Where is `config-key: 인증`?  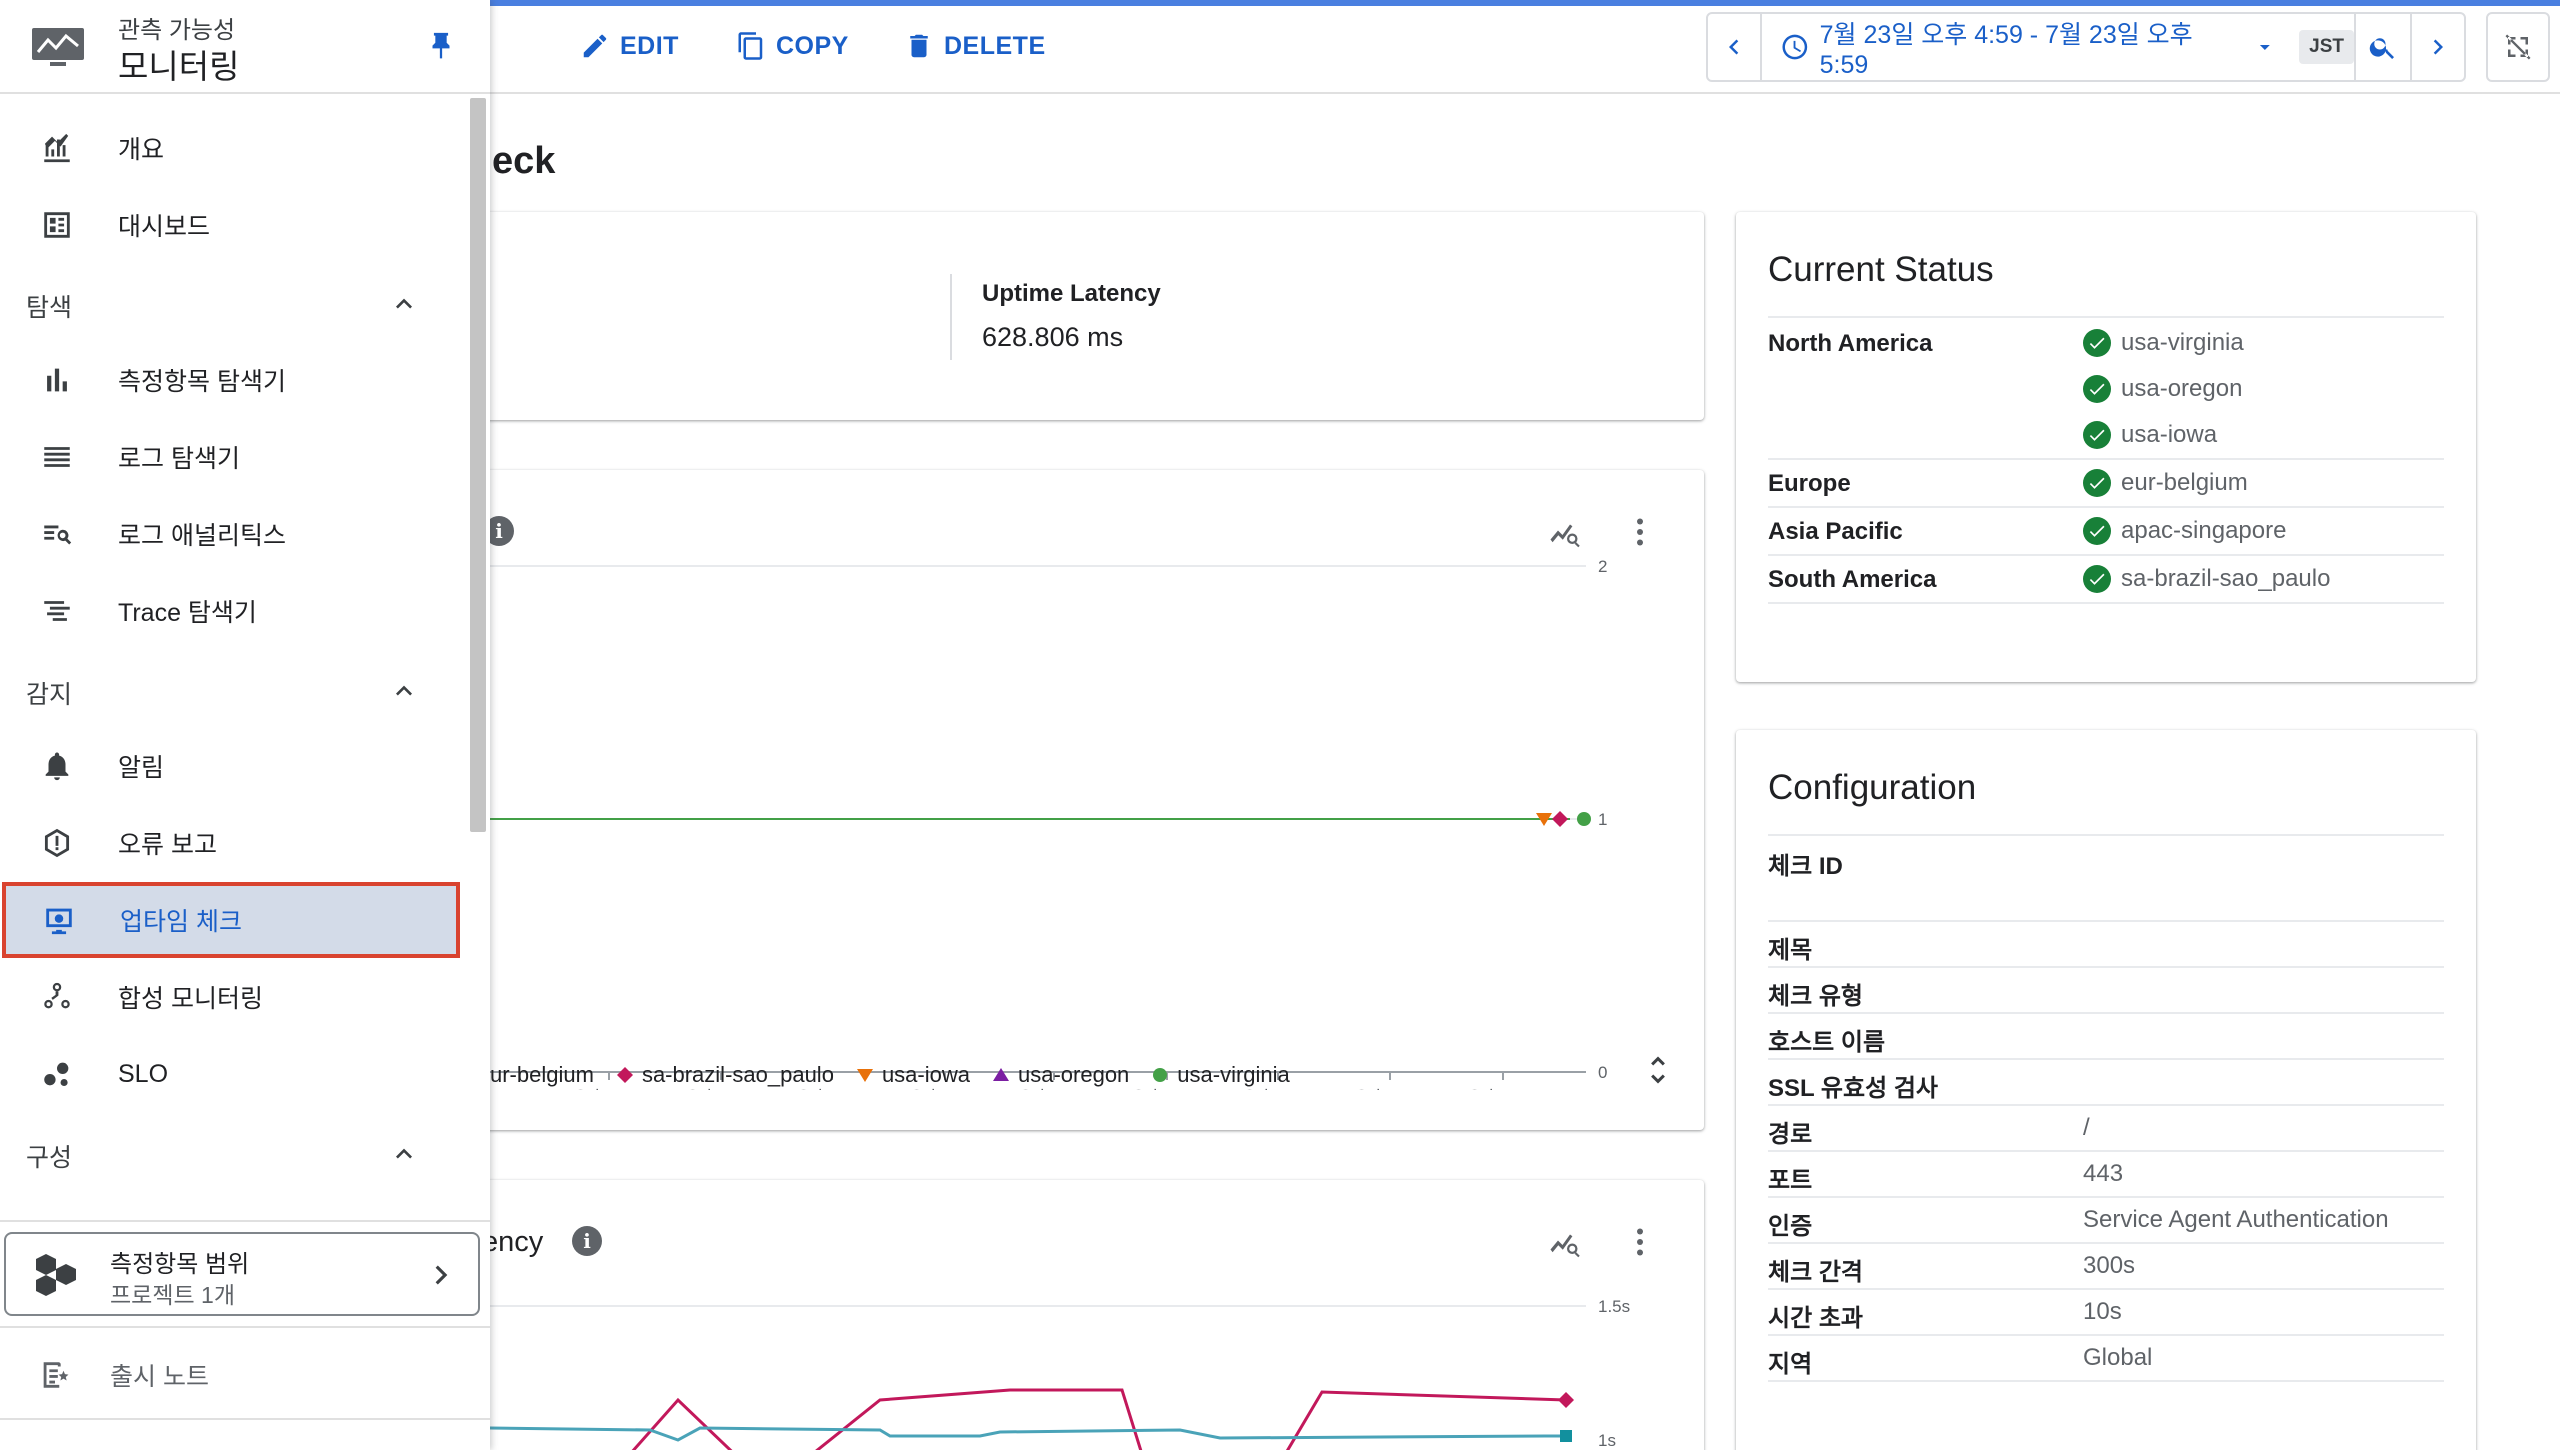 config-key: 인증 is located at coordinates (1790, 1226).